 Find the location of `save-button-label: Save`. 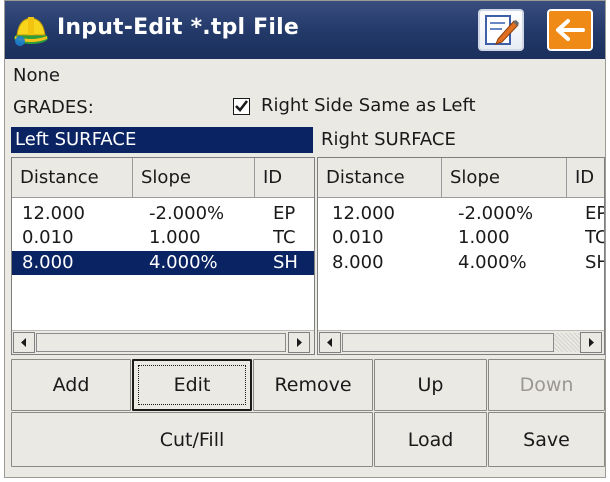

save-button-label: Save is located at coordinates (546, 439).